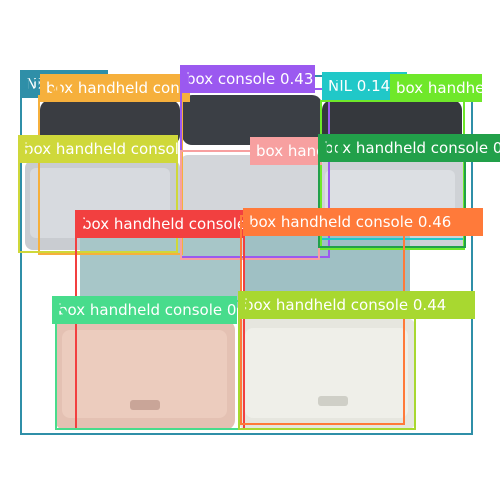  I want to click on detection-label: box handheld console 0.47, so click(286, 151).